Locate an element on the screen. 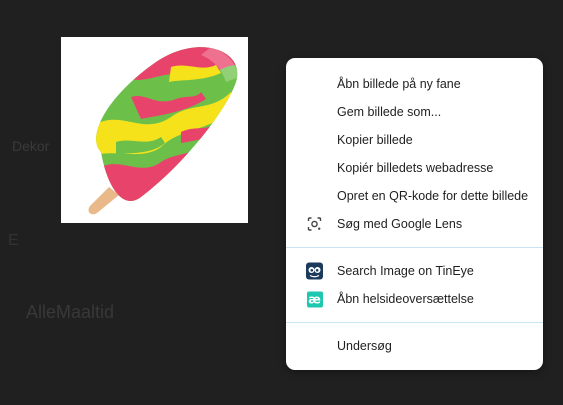 The image size is (563, 405). menu-item-label: Kopier billede is located at coordinates (375, 140).